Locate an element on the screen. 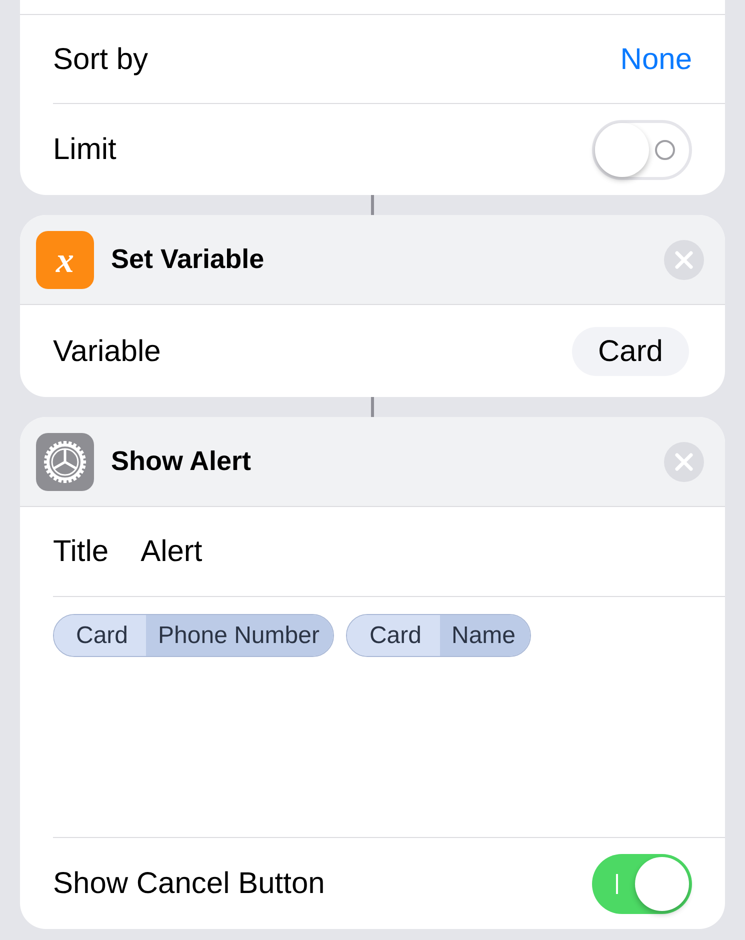  title-field: Alert is located at coordinates (171, 551).